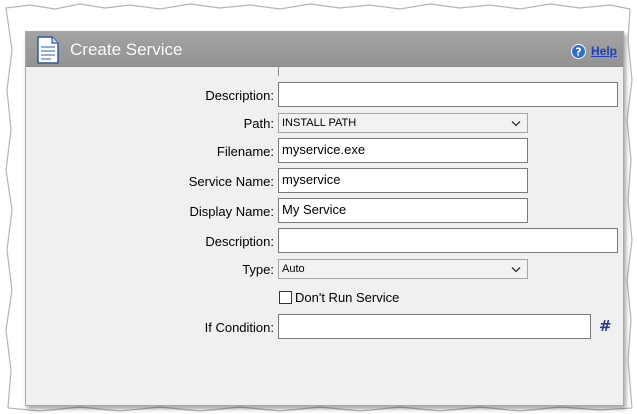 The image size is (637, 414). I want to click on condition-hash-button: #, so click(605, 326).